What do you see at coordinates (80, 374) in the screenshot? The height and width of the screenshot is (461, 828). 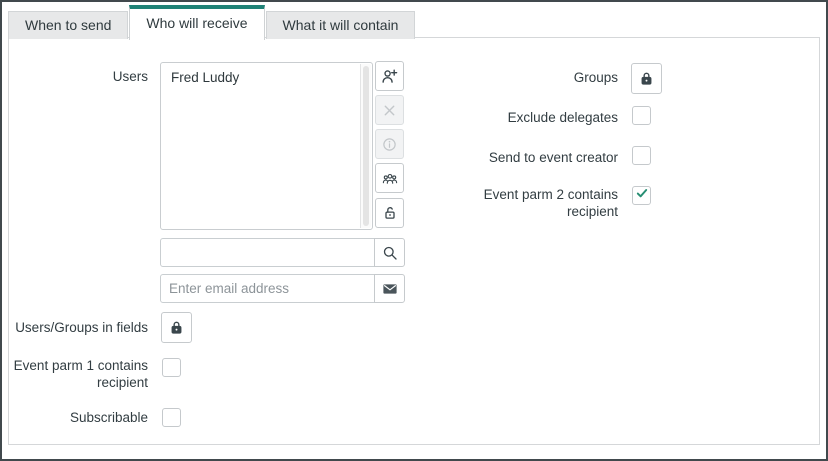 I see `event-parm-1-label: Event parm 1 contains recipient` at bounding box center [80, 374].